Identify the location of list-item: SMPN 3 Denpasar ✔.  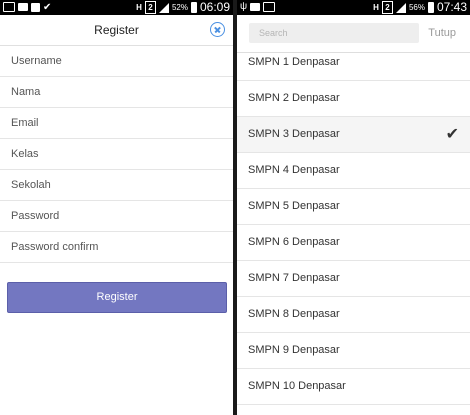
(353, 135).